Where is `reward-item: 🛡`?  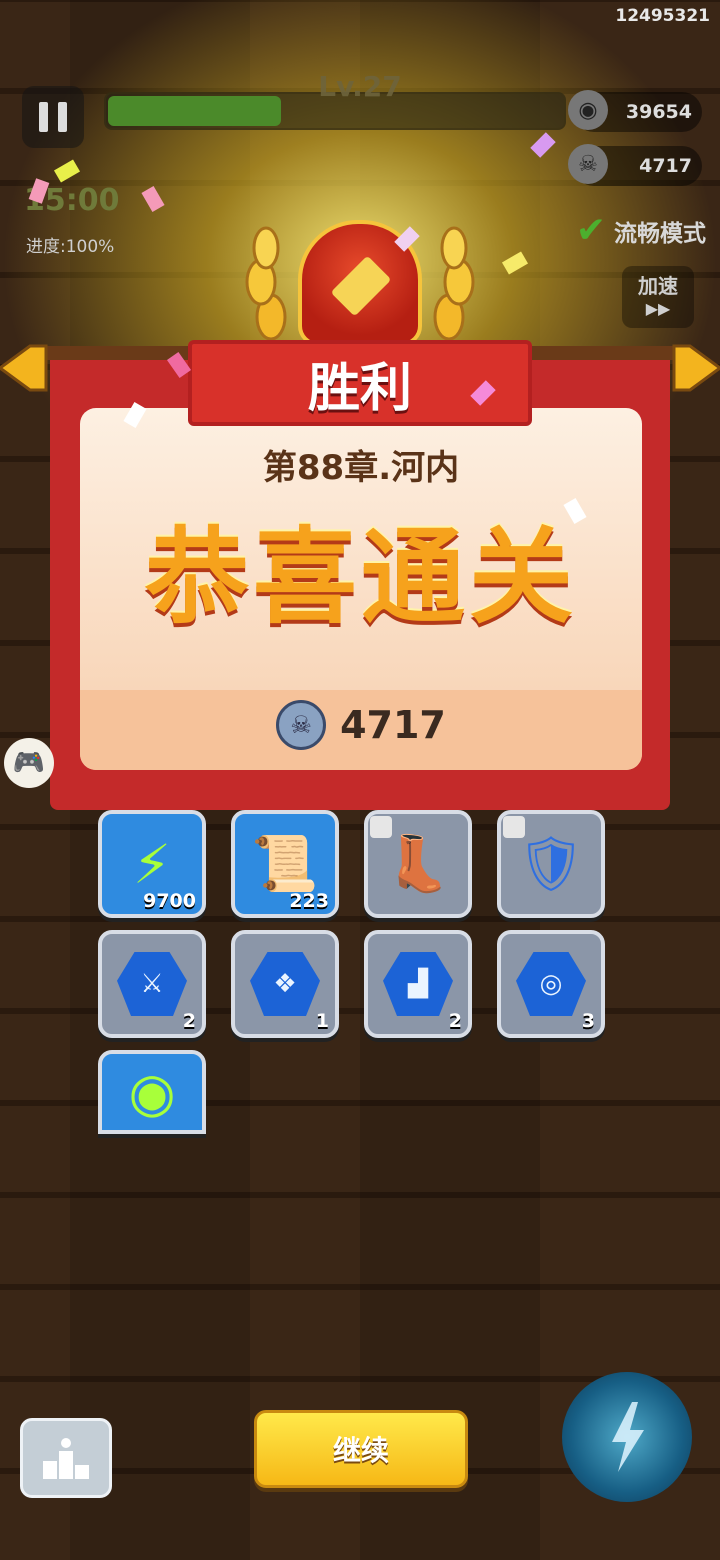 reward-item: 🛡 is located at coordinates (551, 864).